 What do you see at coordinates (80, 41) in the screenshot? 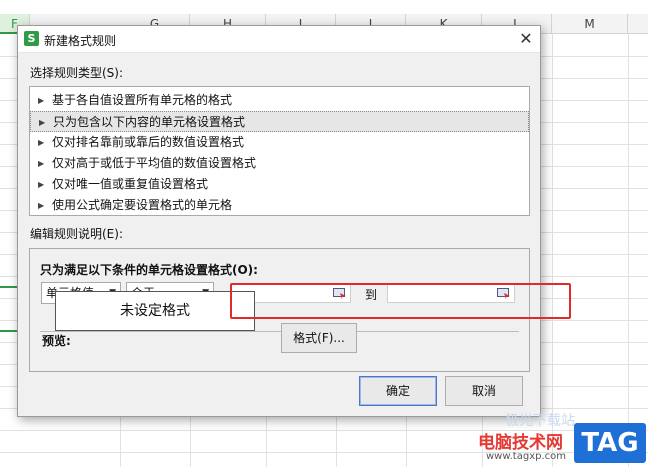
I see `dialog-title: 新建格式规则` at bounding box center [80, 41].